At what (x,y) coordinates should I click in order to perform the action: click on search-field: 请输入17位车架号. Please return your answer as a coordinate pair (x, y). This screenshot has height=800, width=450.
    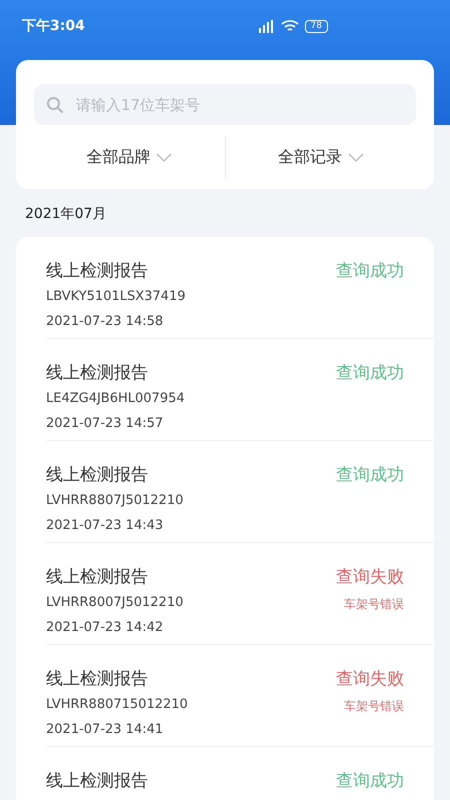
    Looking at the image, I should click on (225, 104).